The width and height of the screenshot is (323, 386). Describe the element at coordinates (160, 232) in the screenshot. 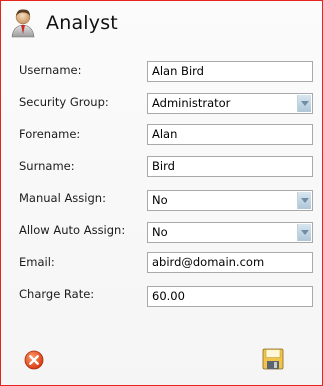

I see `auto-assign-value: No` at that location.